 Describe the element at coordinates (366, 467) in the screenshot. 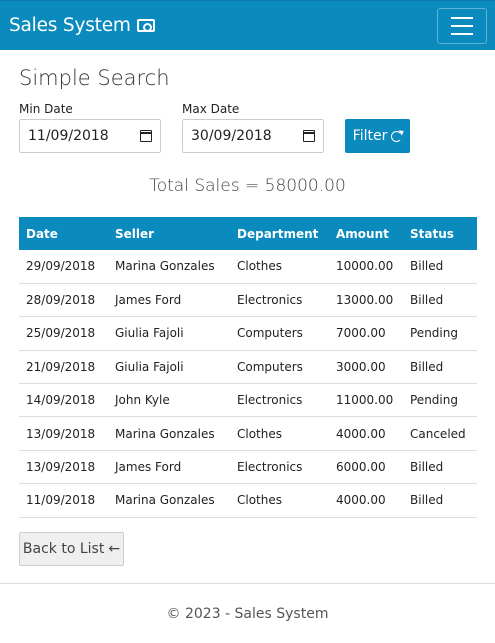

I see `cell-amount: 6000.00` at that location.